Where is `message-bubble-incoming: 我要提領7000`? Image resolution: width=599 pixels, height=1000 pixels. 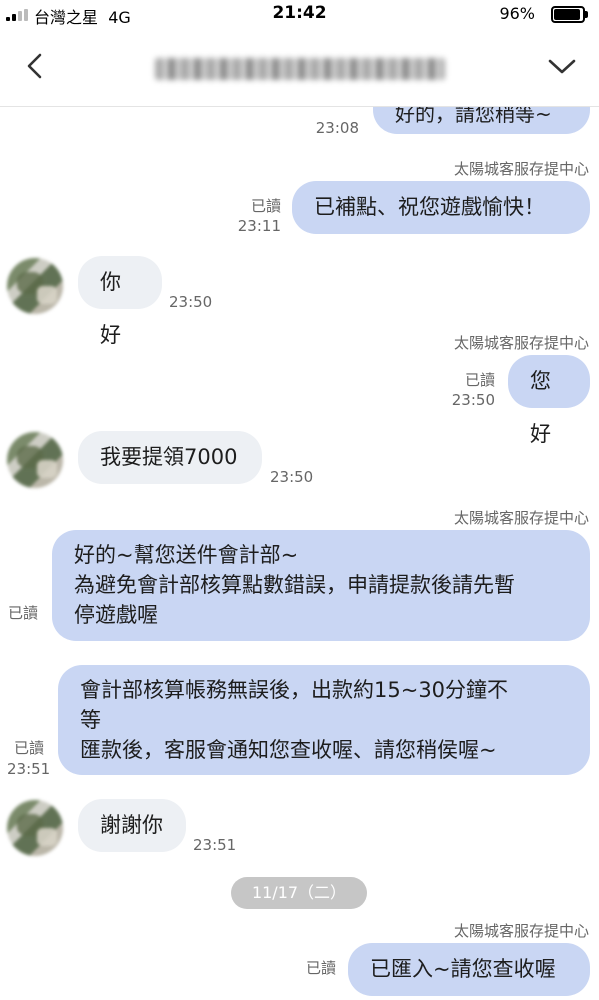 message-bubble-incoming: 我要提領7000 is located at coordinates (170, 457).